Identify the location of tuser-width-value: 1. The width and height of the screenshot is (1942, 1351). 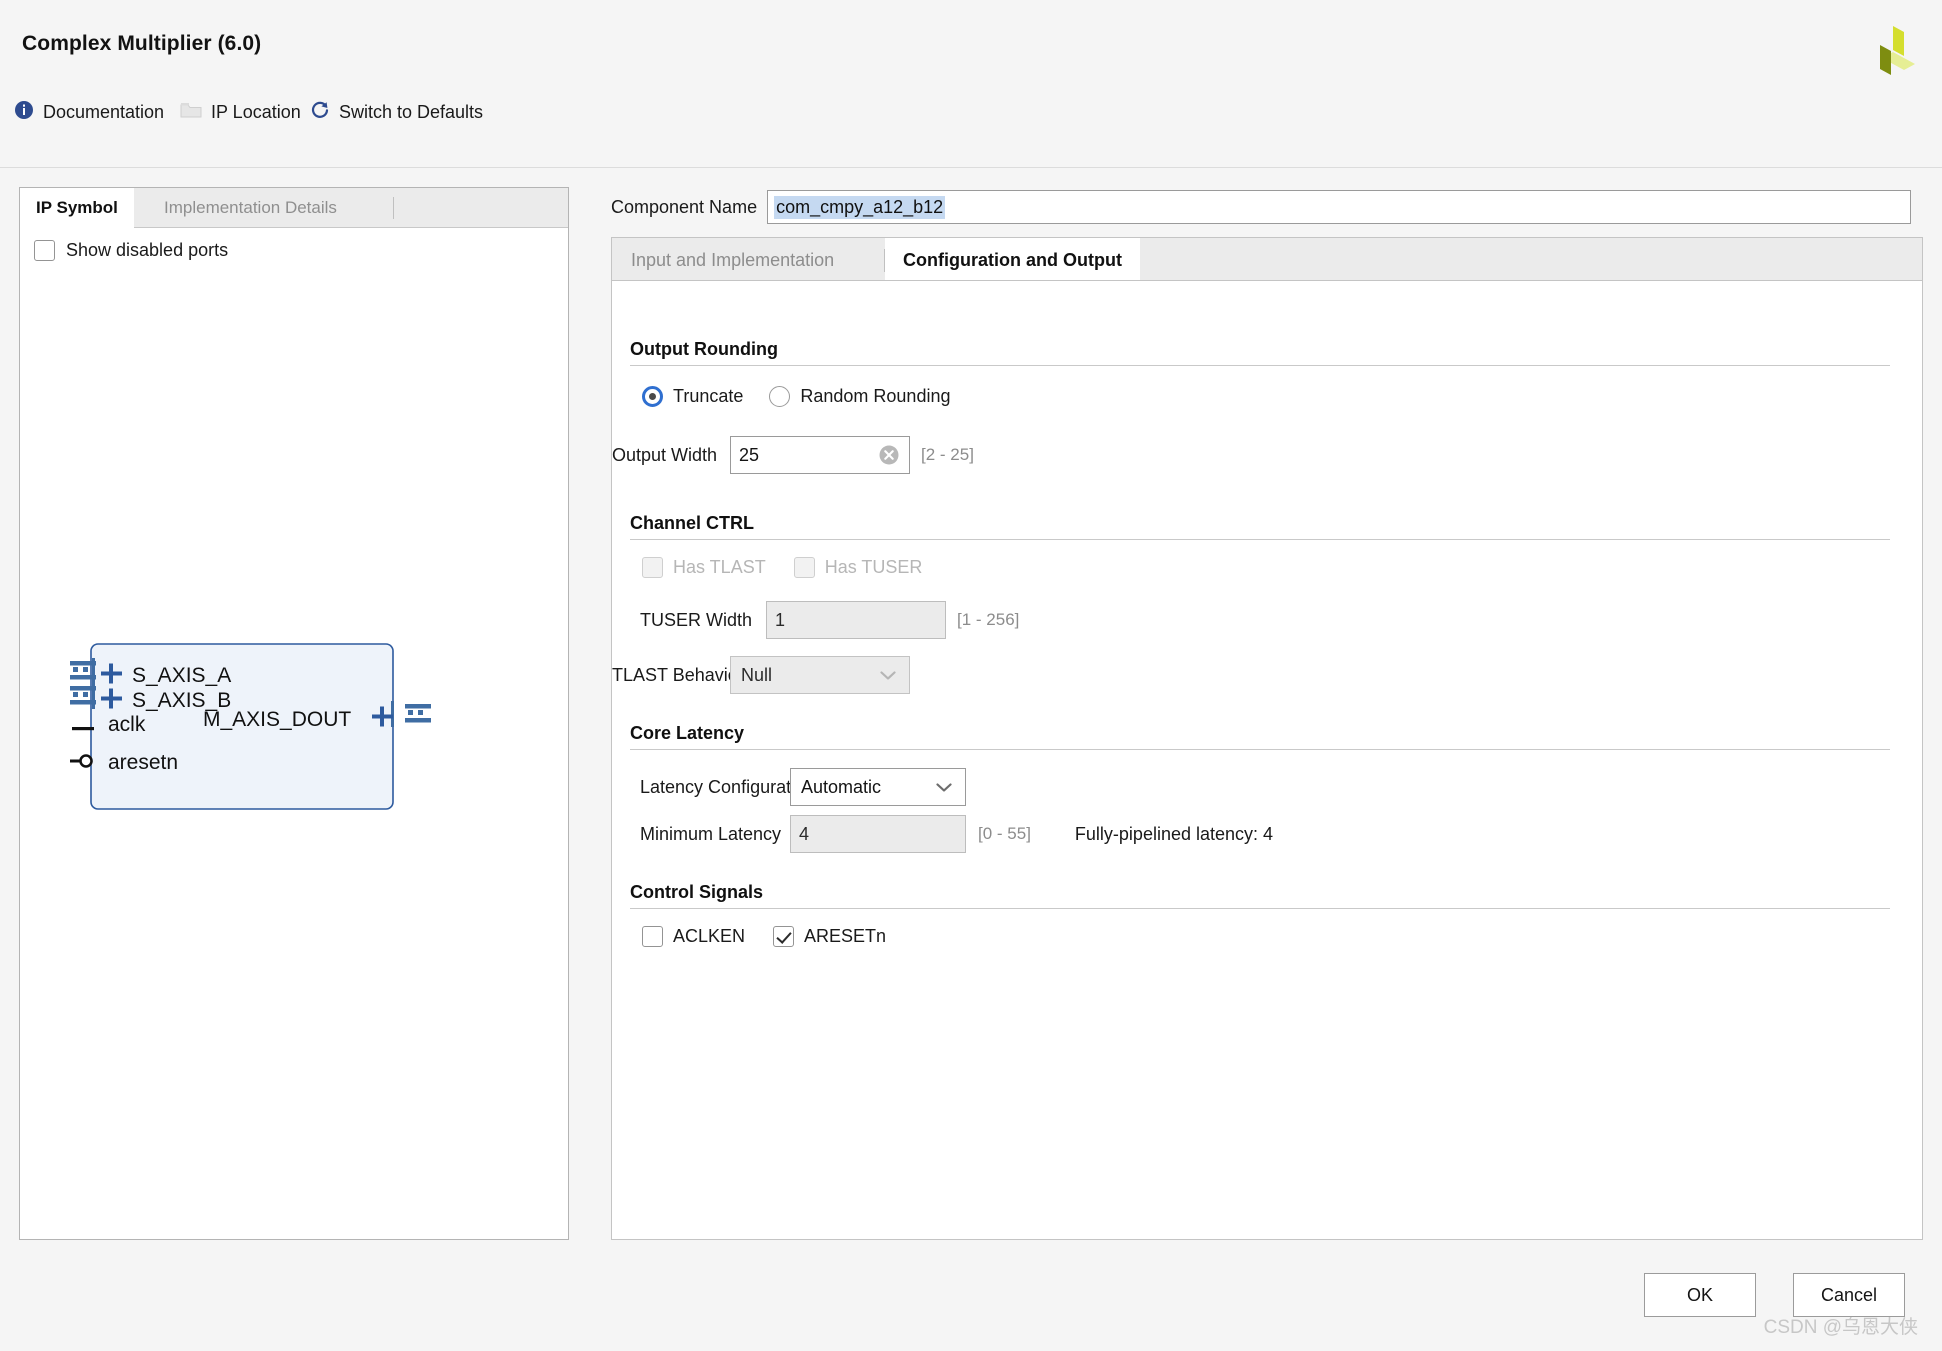
(780, 619).